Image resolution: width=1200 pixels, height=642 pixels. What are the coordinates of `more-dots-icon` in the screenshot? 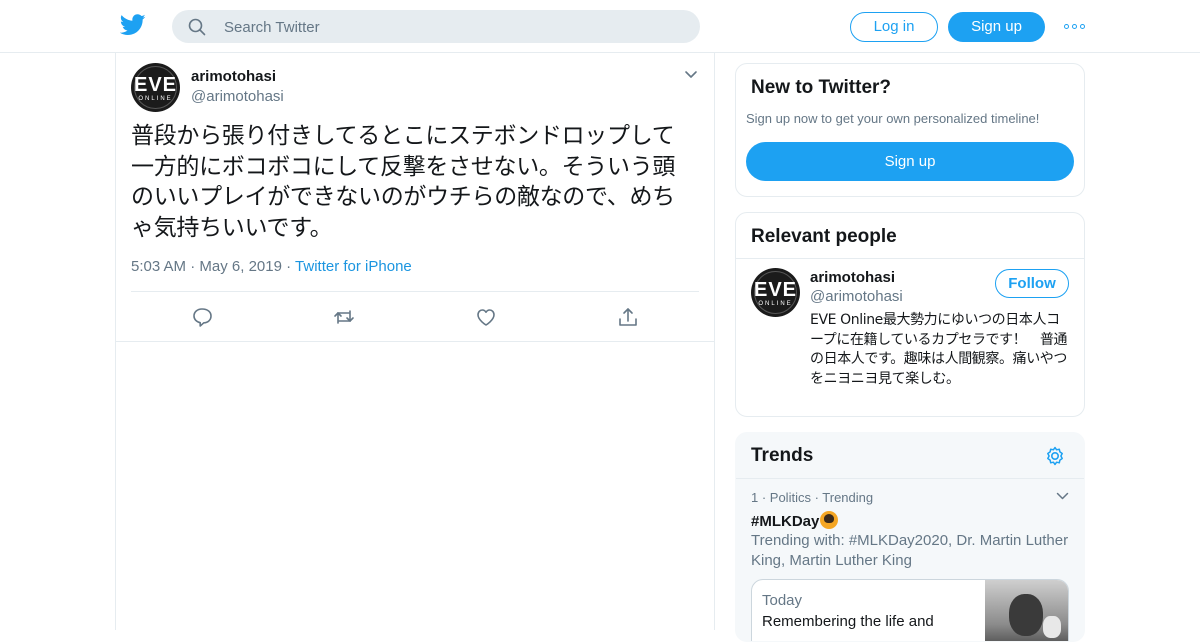 It's located at (1075, 27).